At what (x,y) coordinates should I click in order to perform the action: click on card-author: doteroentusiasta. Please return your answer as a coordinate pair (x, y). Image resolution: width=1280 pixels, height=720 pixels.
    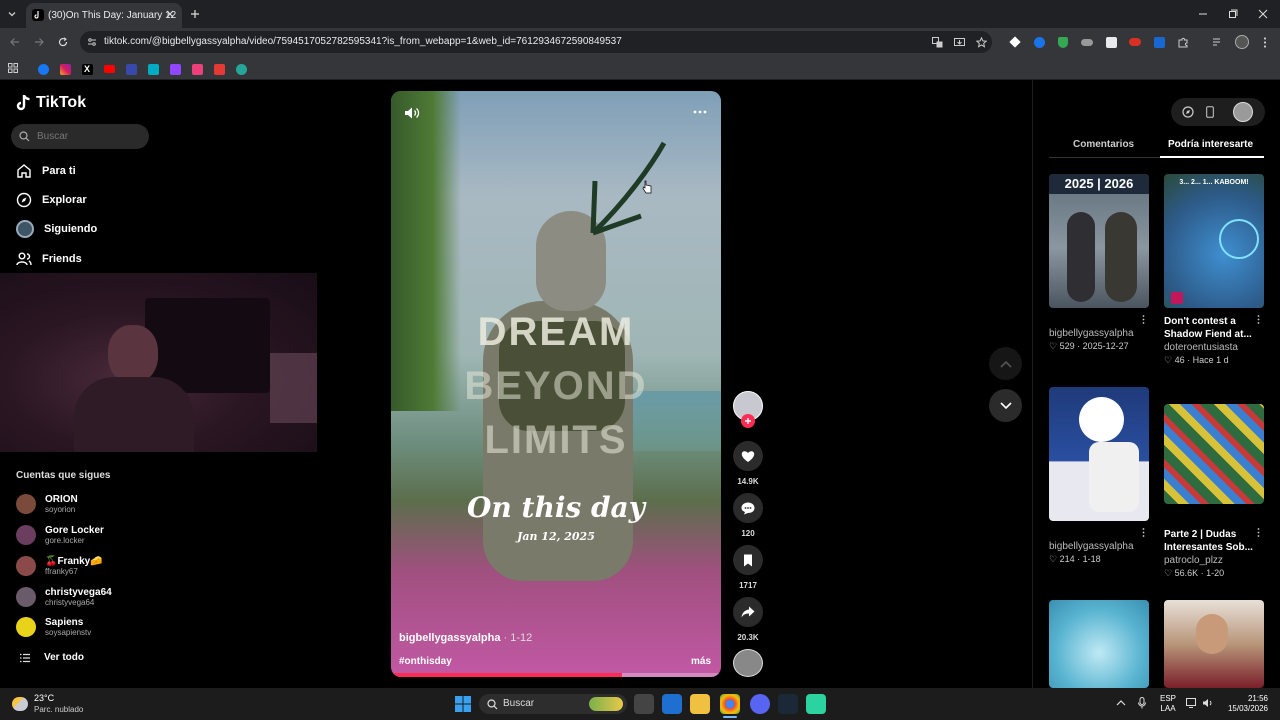
    Looking at the image, I should click on (1210, 347).